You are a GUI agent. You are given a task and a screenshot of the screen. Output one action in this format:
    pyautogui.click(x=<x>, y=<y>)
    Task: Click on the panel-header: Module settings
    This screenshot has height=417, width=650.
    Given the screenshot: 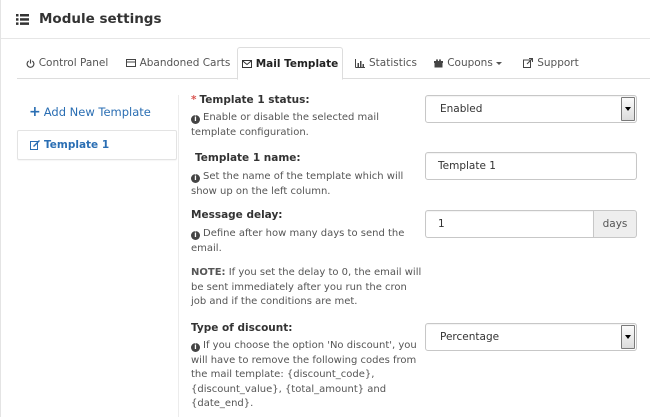 What is the action you would take?
    pyautogui.click(x=325, y=19)
    